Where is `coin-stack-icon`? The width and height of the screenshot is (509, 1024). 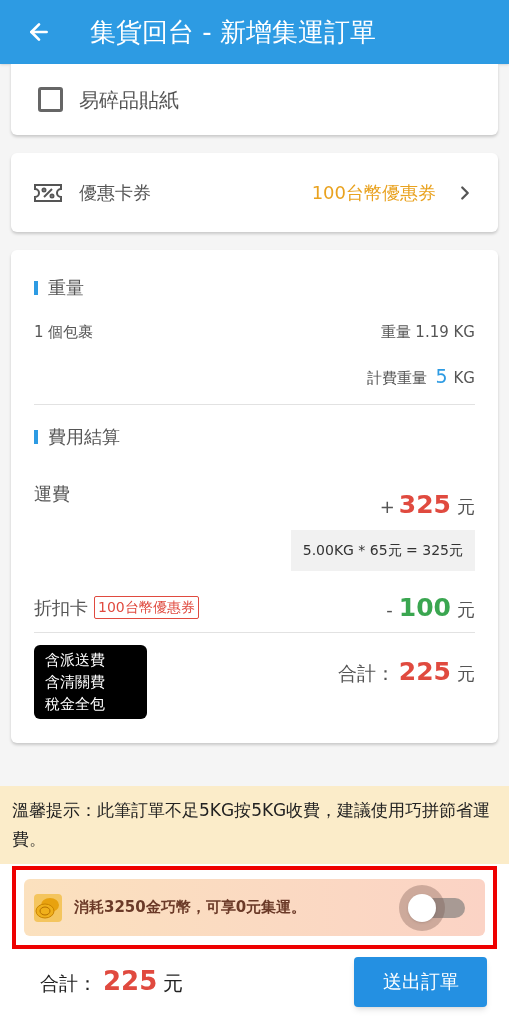
coin-stack-icon is located at coordinates (48, 907).